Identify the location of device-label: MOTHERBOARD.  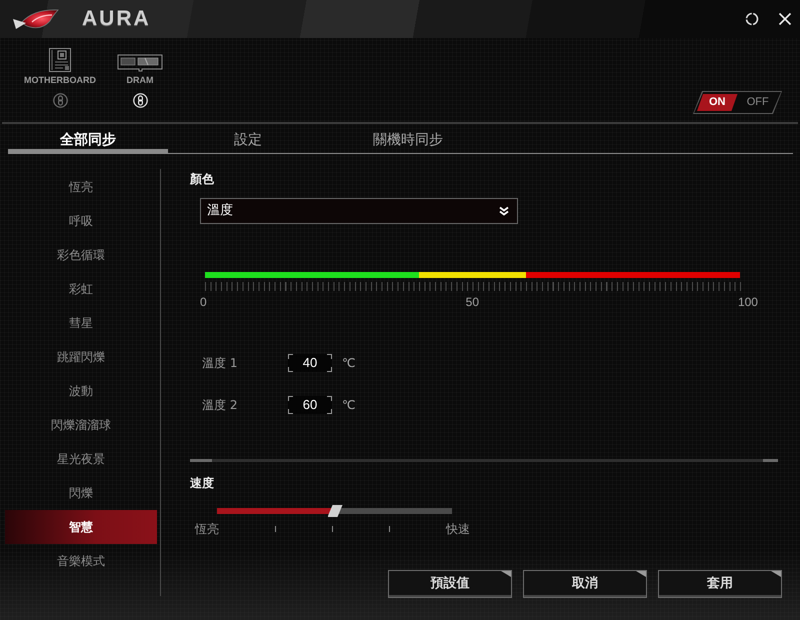
(60, 80).